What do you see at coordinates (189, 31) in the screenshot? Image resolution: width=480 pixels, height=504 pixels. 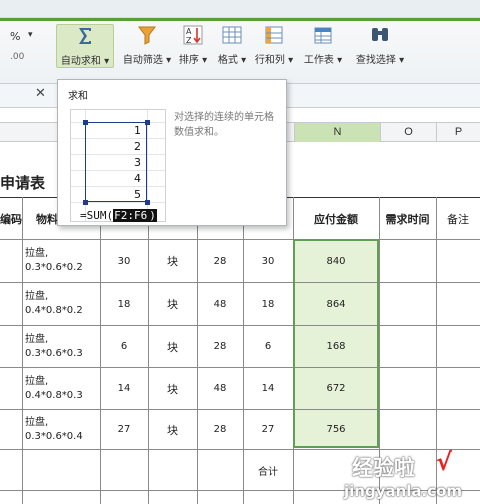 I see `svg-text: A` at bounding box center [189, 31].